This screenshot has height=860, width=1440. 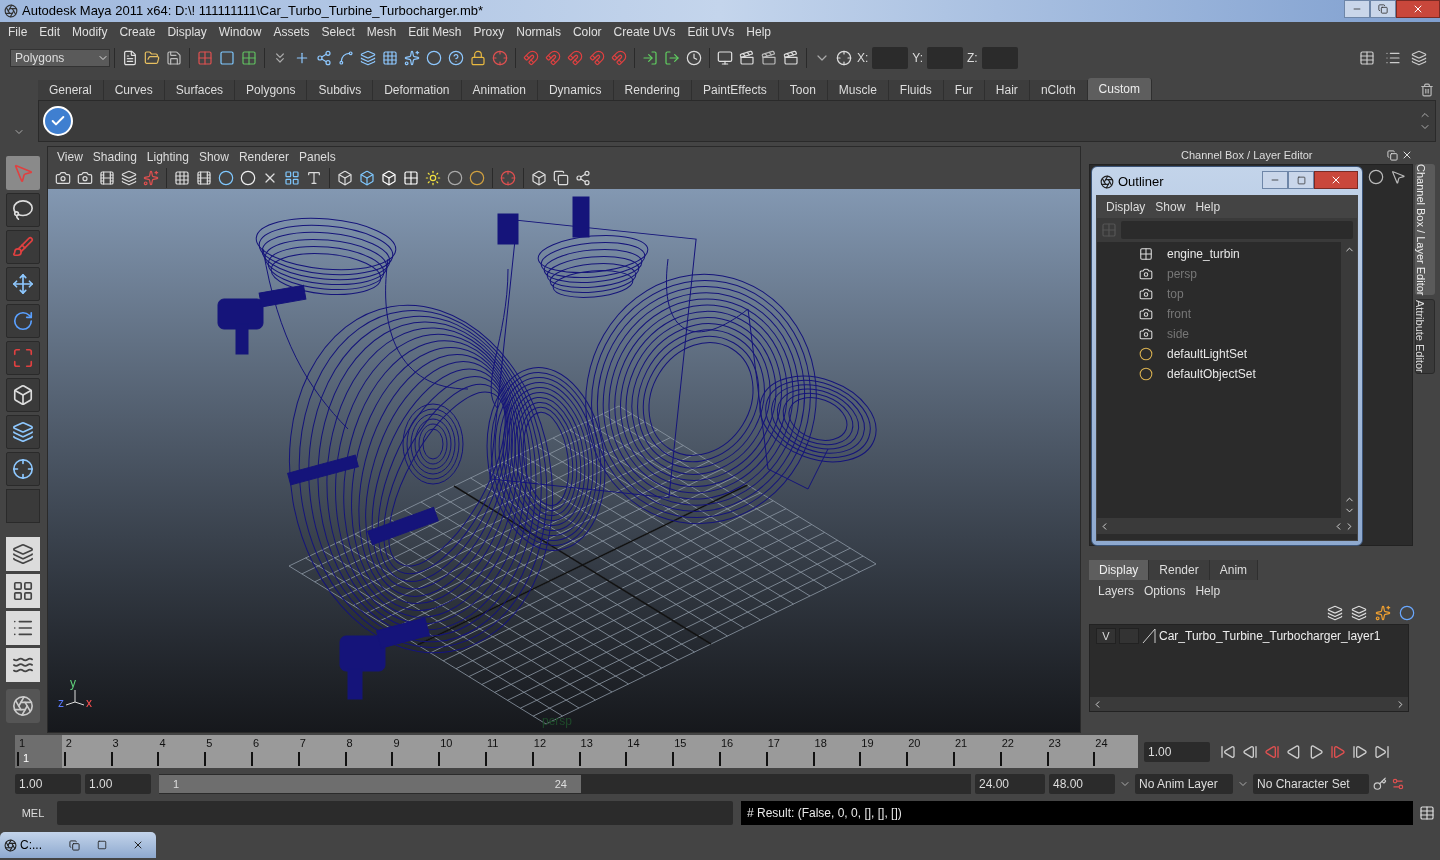 I want to click on previous-key-button, so click(x=1272, y=751).